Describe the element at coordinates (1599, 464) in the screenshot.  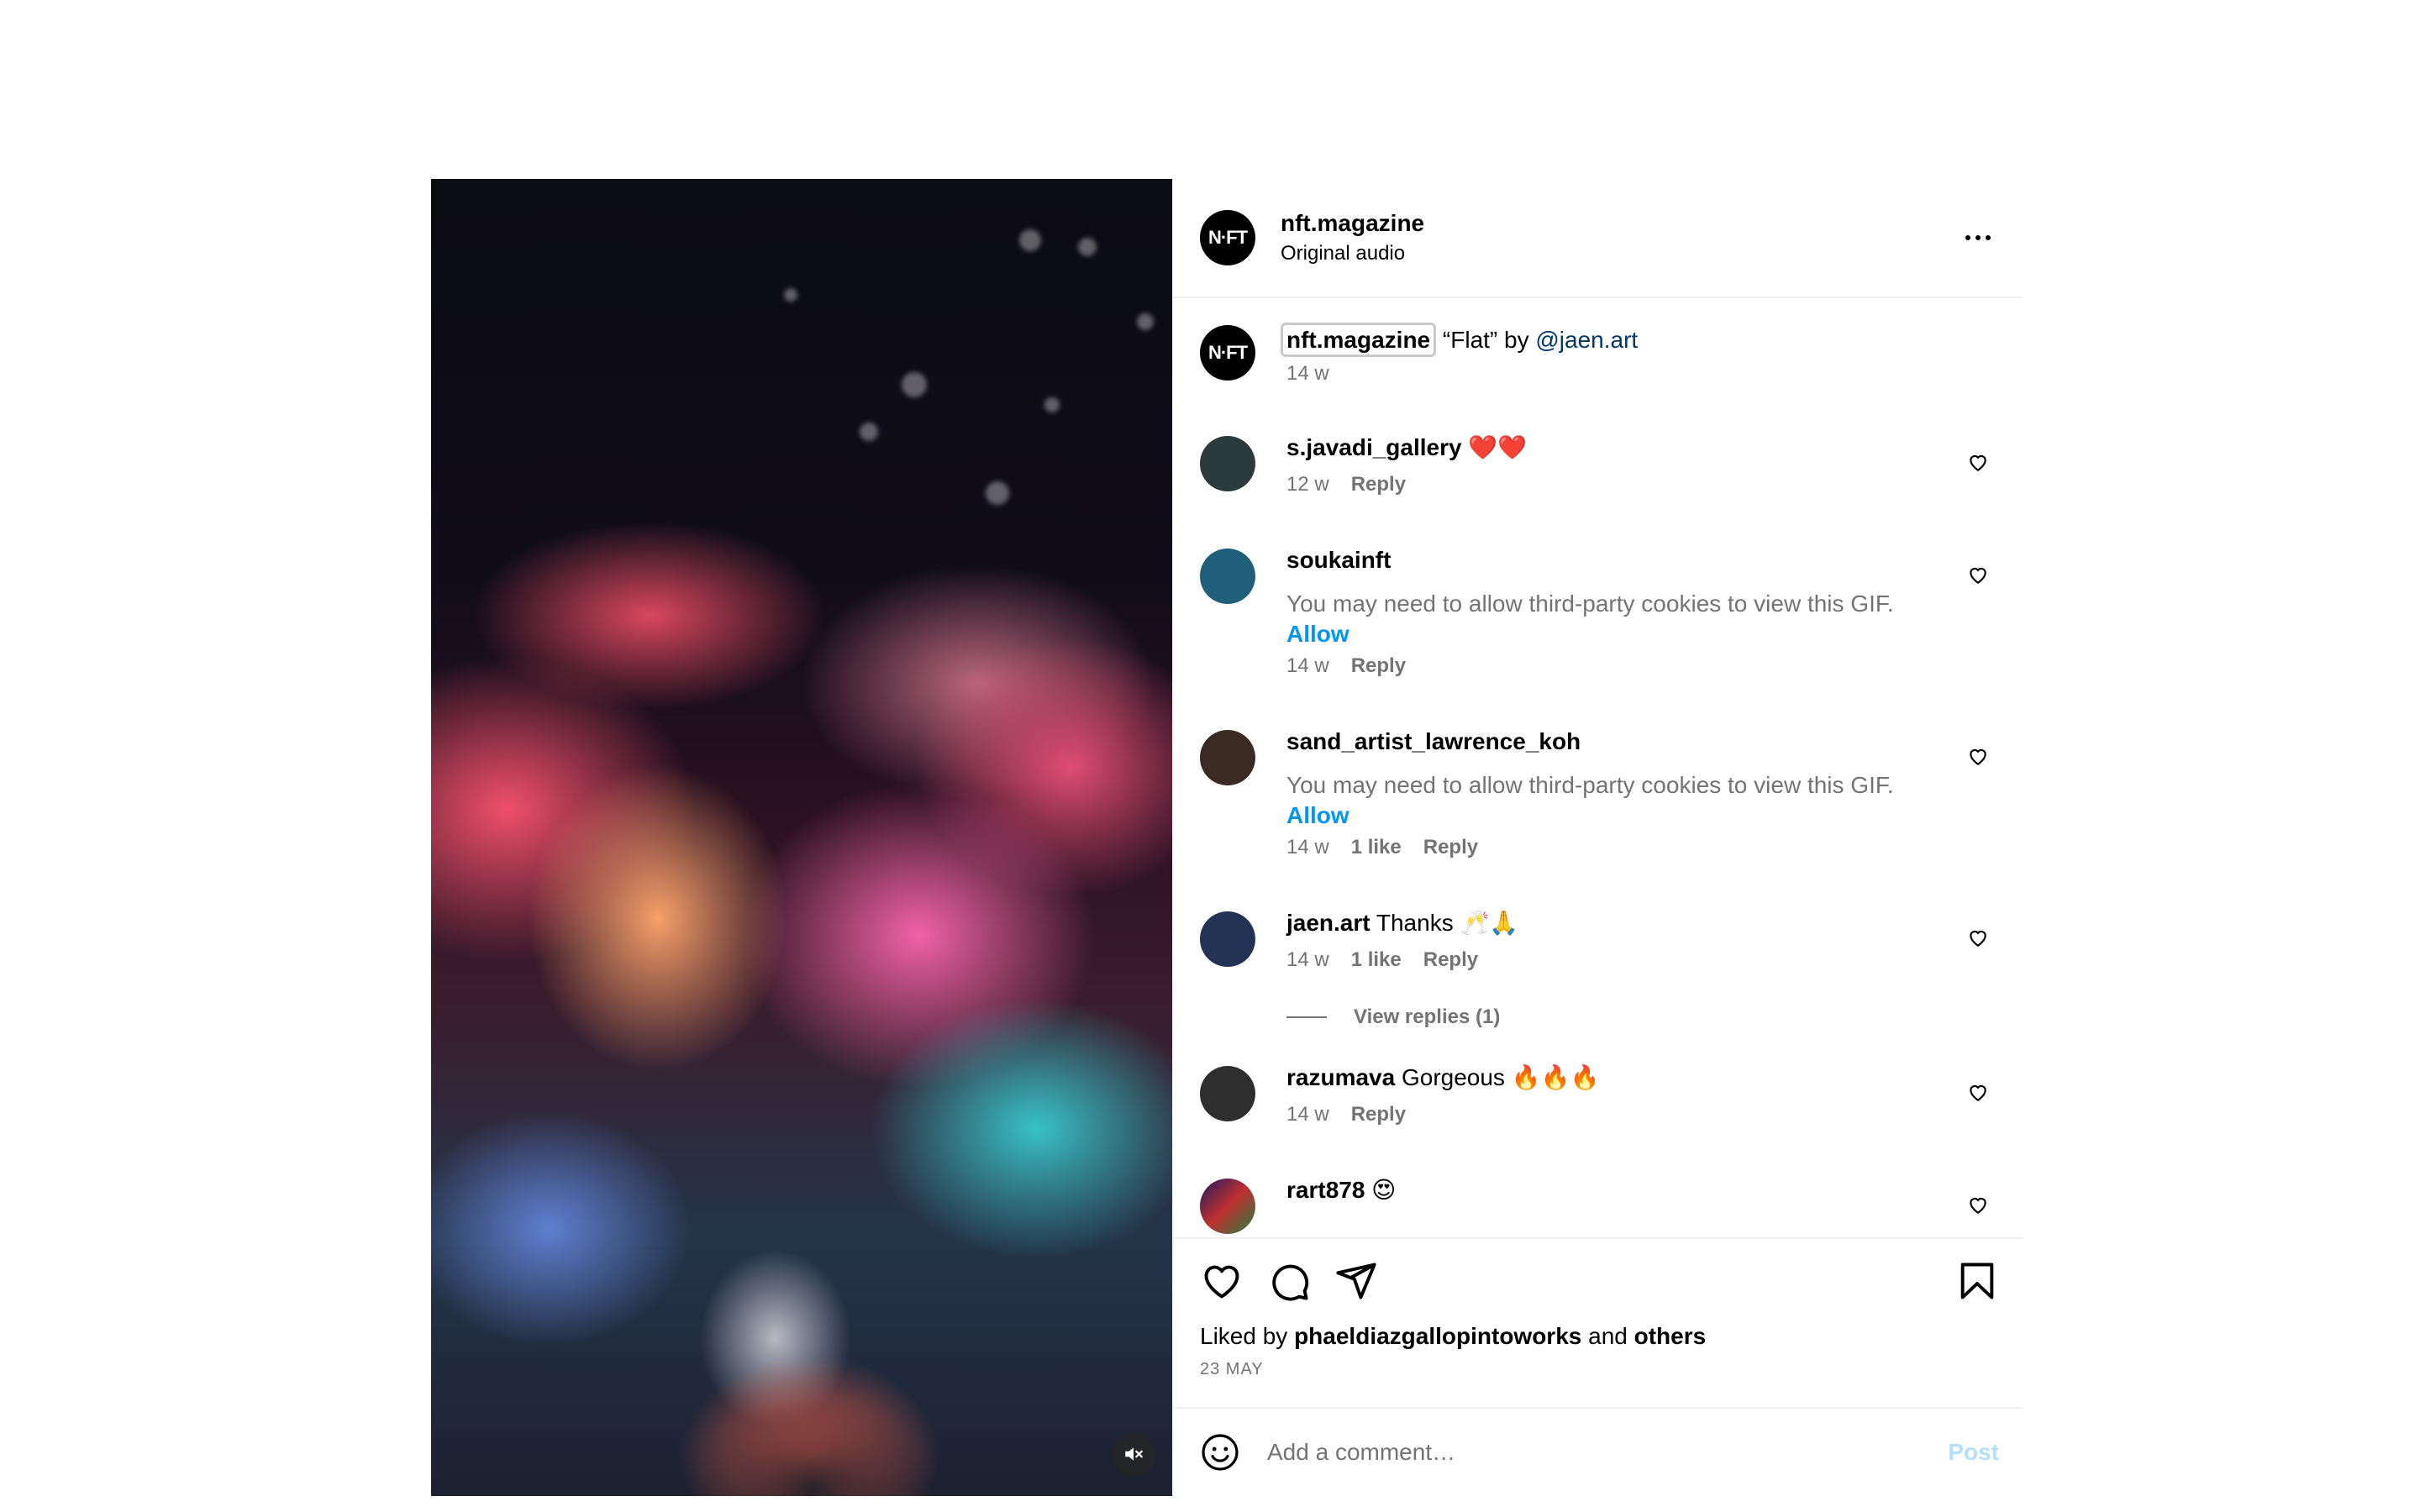
I see `comment-item: s.javadi_gallery ❤️❤️ 12 w Reply` at that location.